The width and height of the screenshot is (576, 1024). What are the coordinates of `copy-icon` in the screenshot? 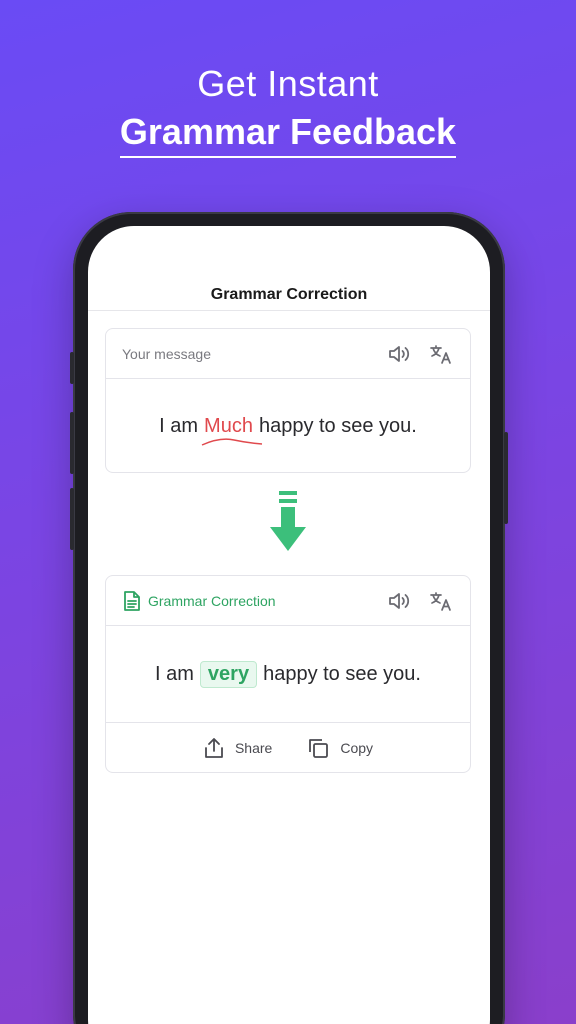 It's located at (319, 748).